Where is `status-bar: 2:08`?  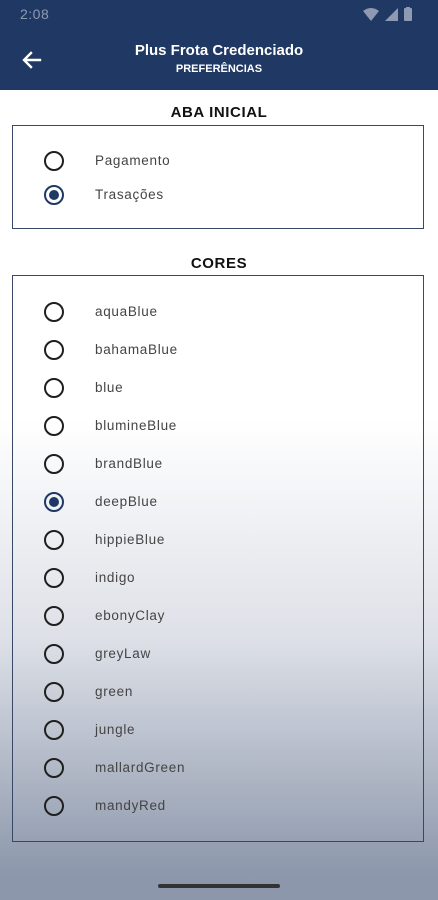 status-bar: 2:08 is located at coordinates (219, 15).